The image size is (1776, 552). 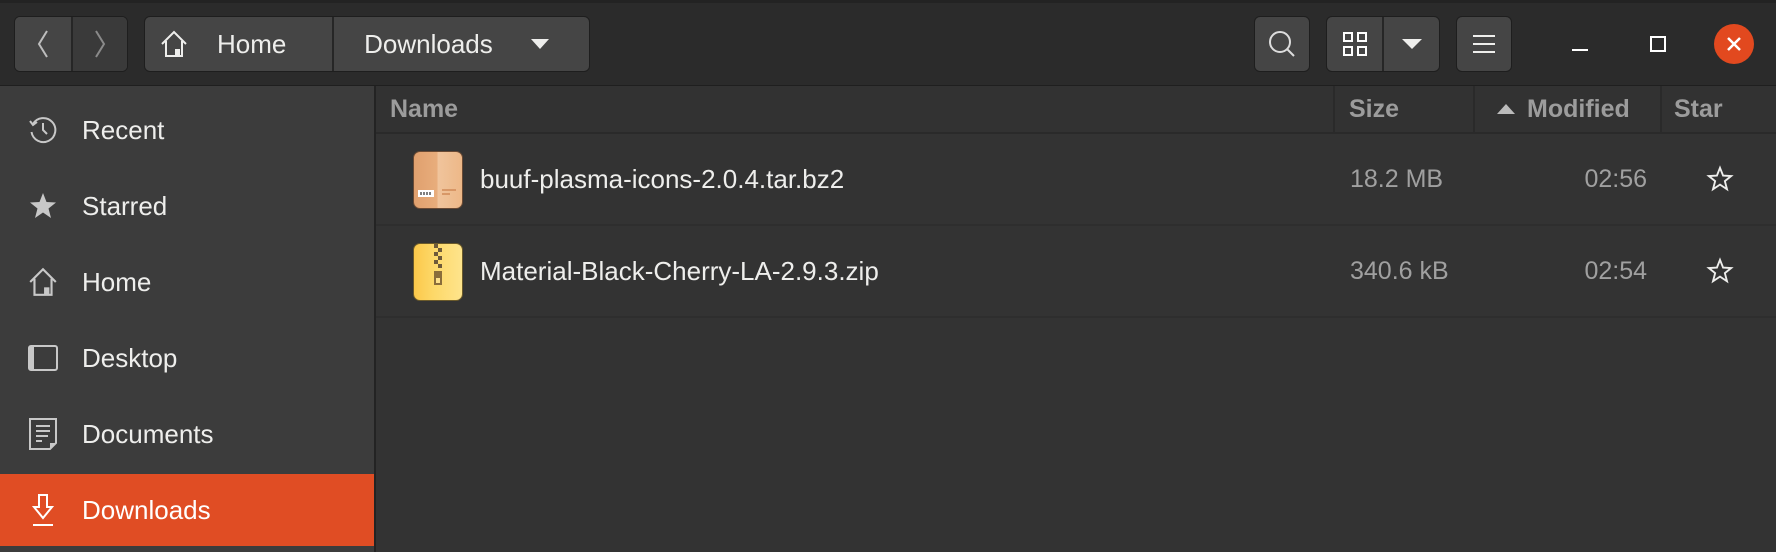 I want to click on chevron-left-icon, so click(x=42, y=44).